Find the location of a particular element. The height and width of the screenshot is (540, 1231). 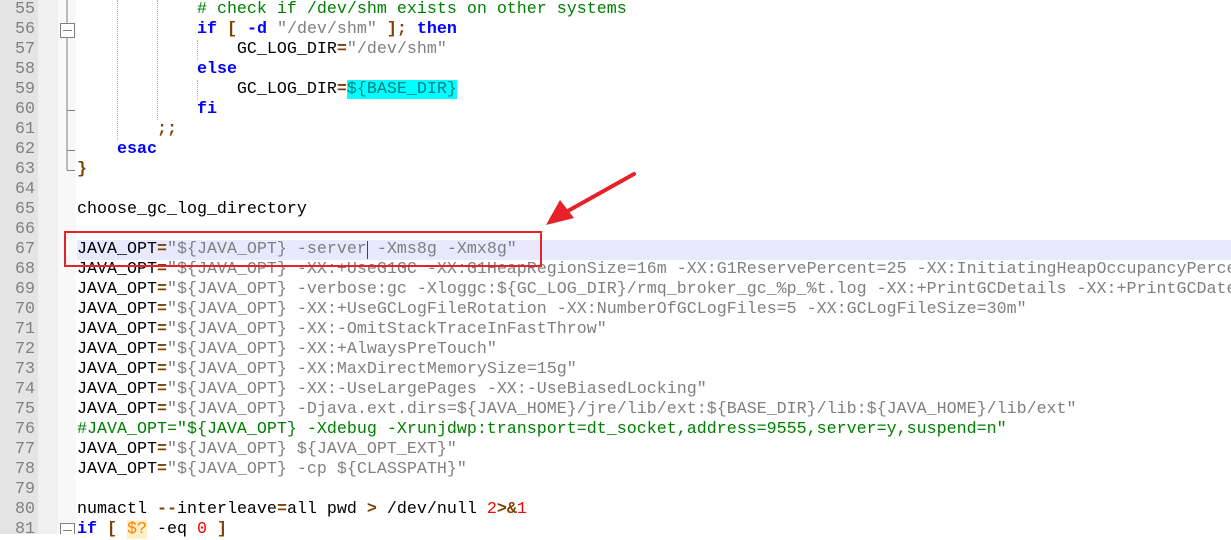

arrow-annotation is located at coordinates (591, 198).